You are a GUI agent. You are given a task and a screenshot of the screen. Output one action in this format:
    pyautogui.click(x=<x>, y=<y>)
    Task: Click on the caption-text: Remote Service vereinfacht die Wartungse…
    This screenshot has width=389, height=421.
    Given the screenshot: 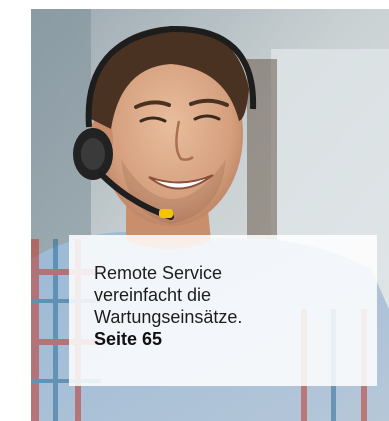 What is the action you would take?
    pyautogui.click(x=168, y=295)
    